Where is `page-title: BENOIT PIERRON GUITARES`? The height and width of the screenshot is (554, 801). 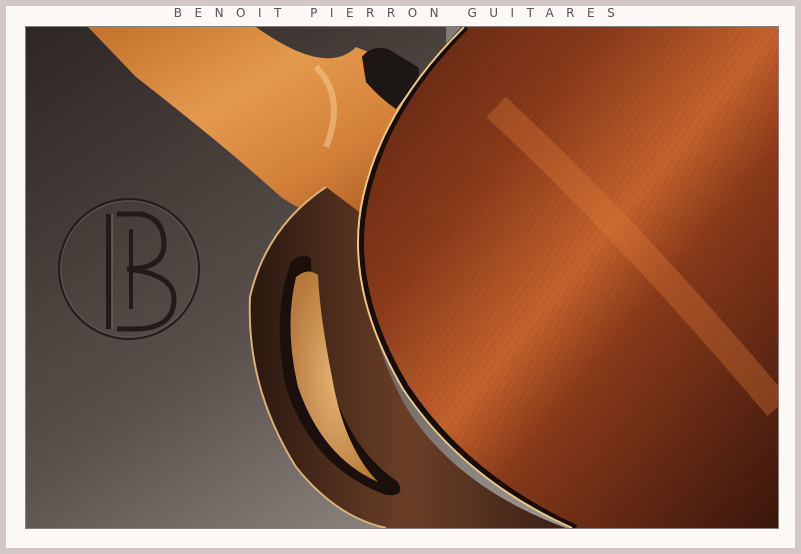 page-title: BENOIT PIERRON GUITARES is located at coordinates (400, 13).